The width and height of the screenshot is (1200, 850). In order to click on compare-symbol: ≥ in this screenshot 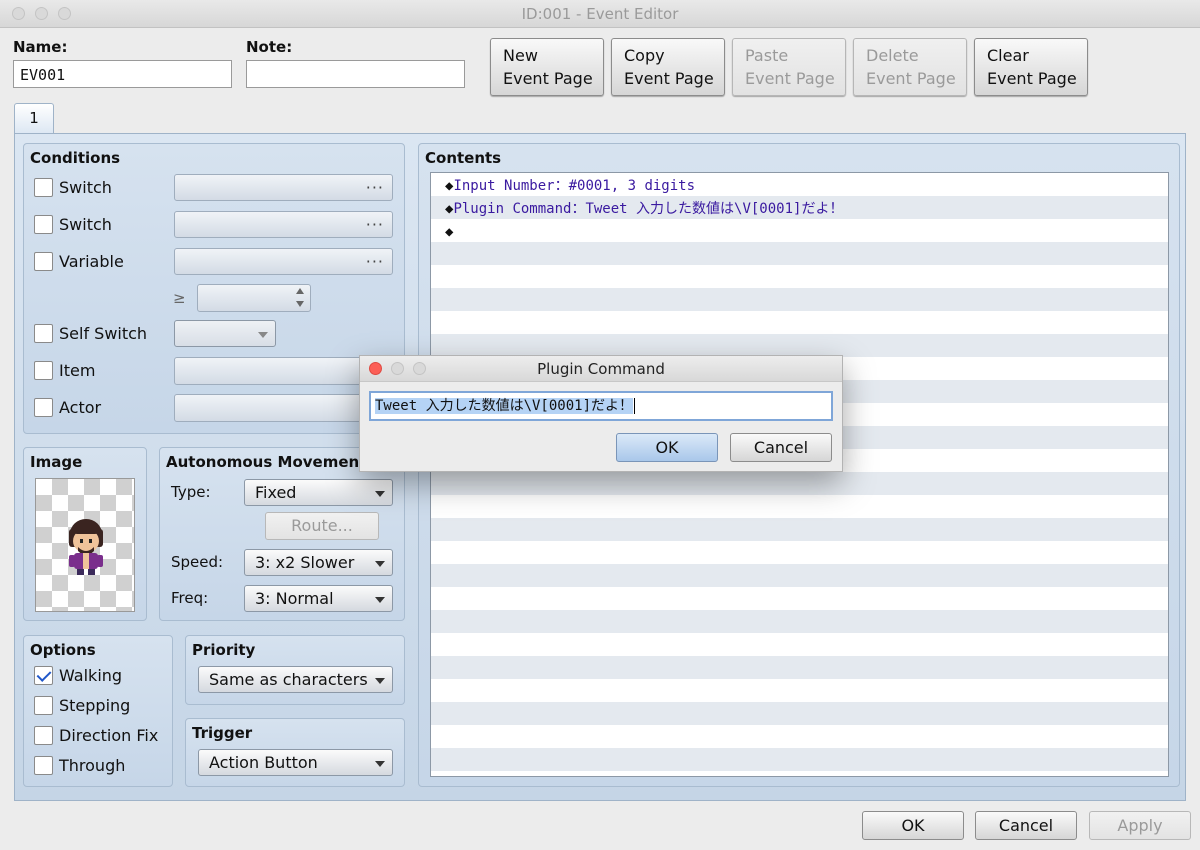, I will do `click(179, 298)`.